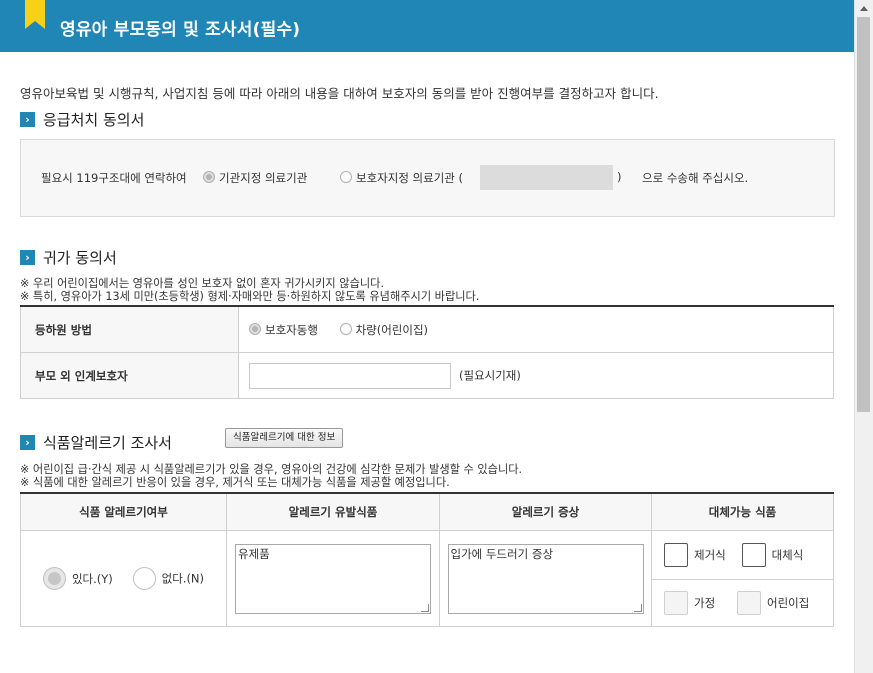 Image resolution: width=873 pixels, height=673 pixels. What do you see at coordinates (254, 553) in the screenshot?
I see `trigger-food-value: 유제품` at bounding box center [254, 553].